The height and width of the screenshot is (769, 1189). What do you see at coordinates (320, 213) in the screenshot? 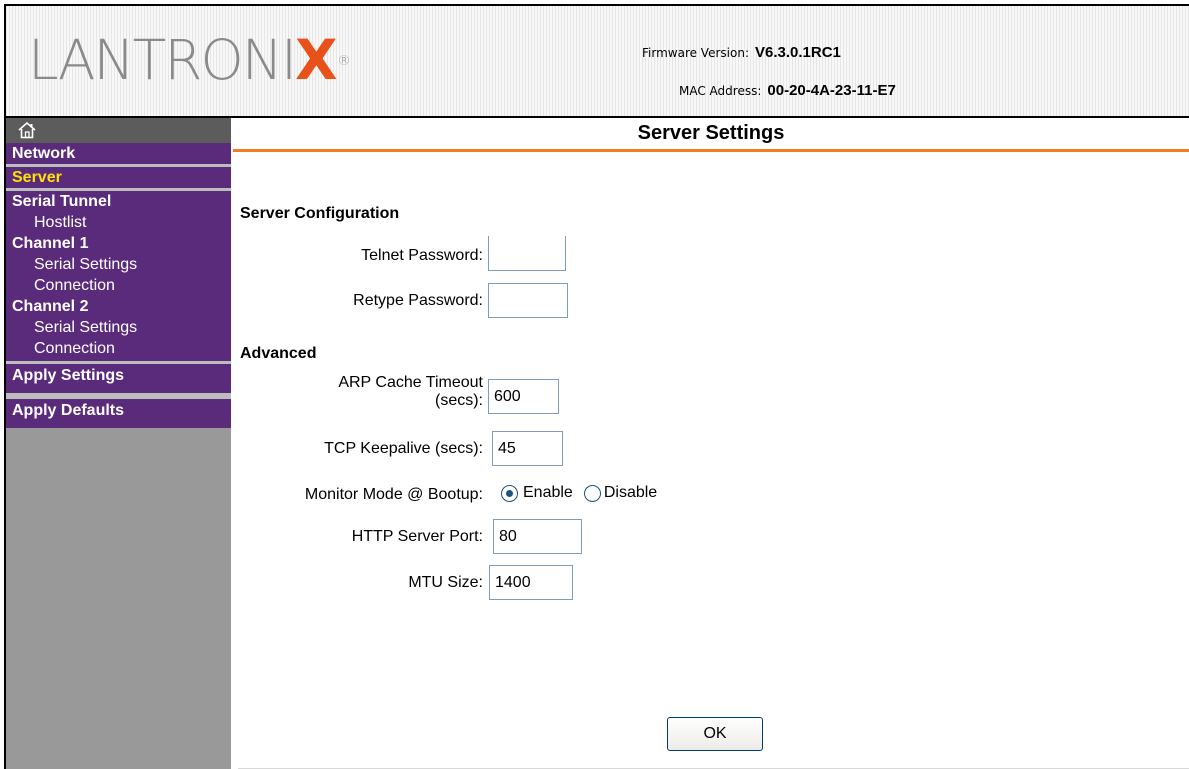
I see `server-configuration-heading: Server Configuration` at bounding box center [320, 213].